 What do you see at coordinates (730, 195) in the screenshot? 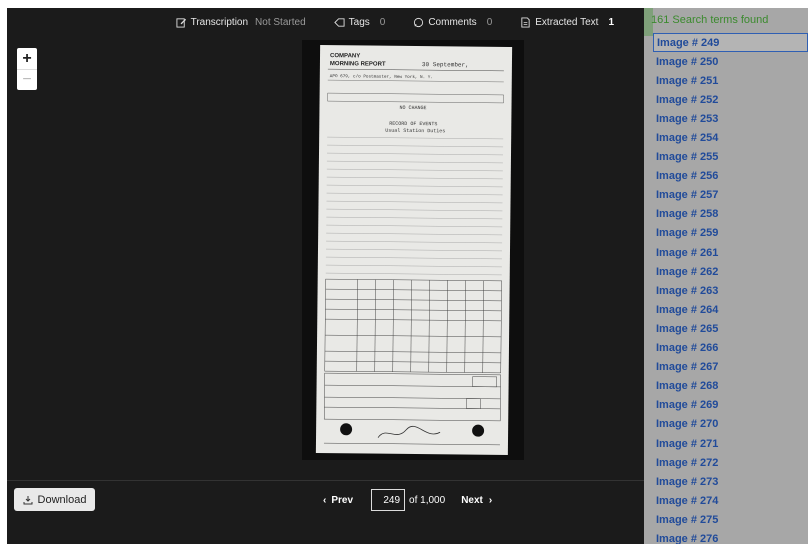
I see `search-result-item: Image # 257` at bounding box center [730, 195].